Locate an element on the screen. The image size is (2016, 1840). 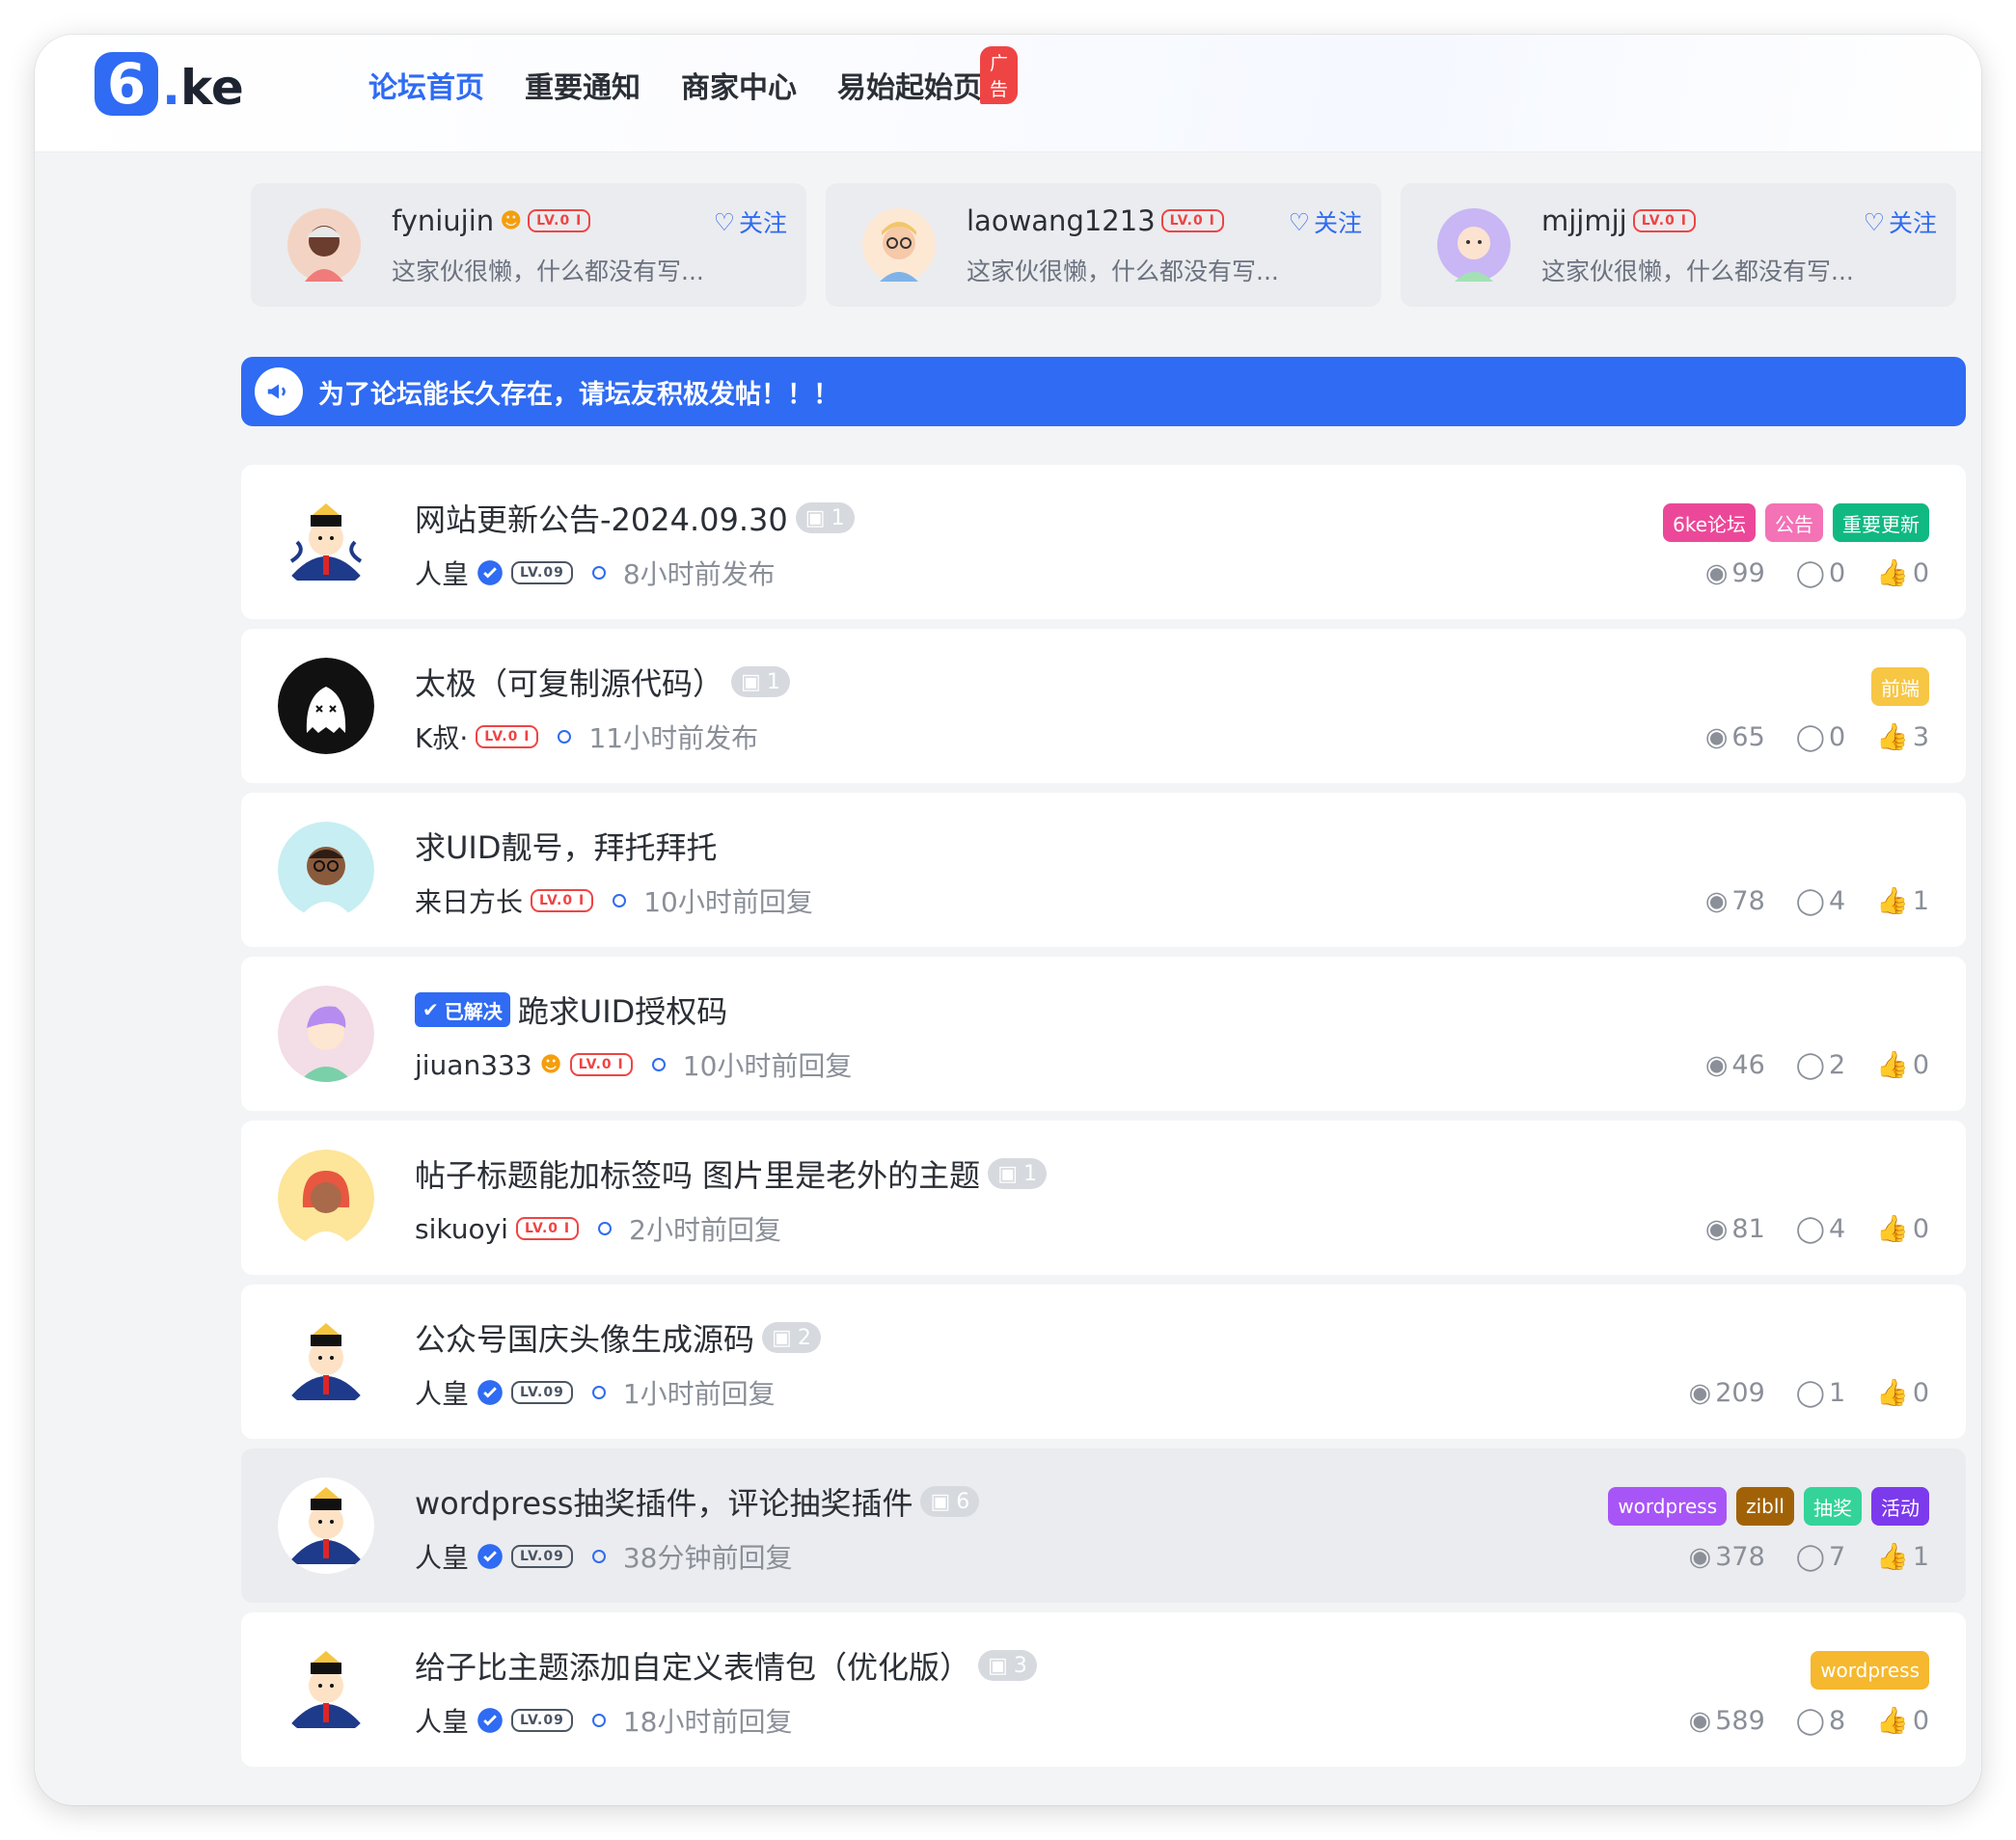
nav-item-notices: 重要通知 is located at coordinates (582, 85).